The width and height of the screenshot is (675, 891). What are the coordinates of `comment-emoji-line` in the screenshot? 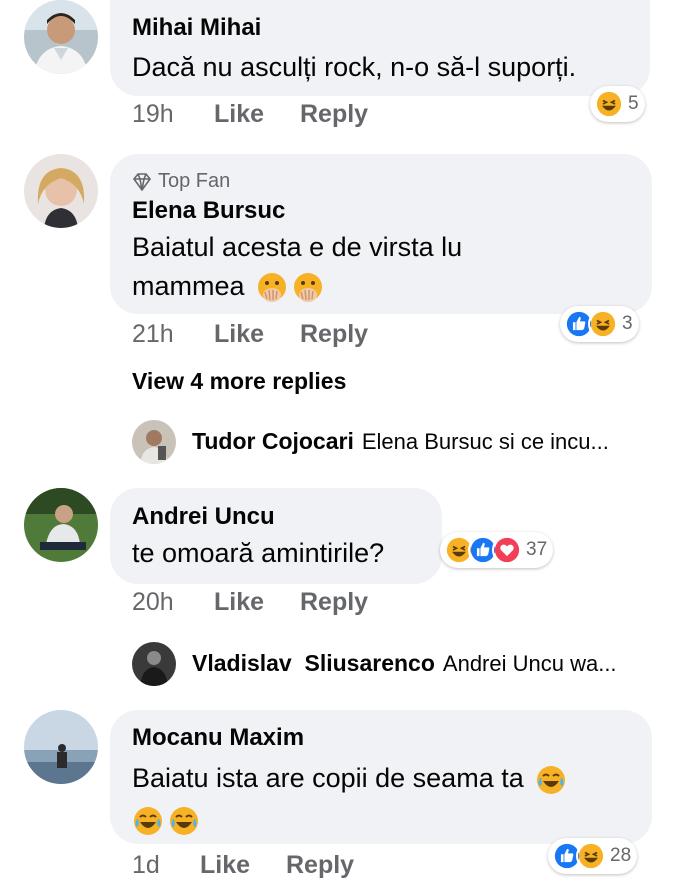 It's located at (164, 819).